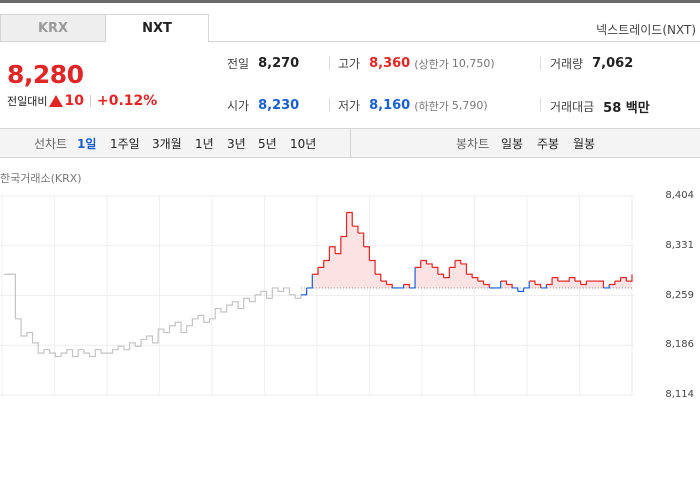 The height and width of the screenshot is (490, 700). I want to click on stat-label: 고가, so click(349, 64).